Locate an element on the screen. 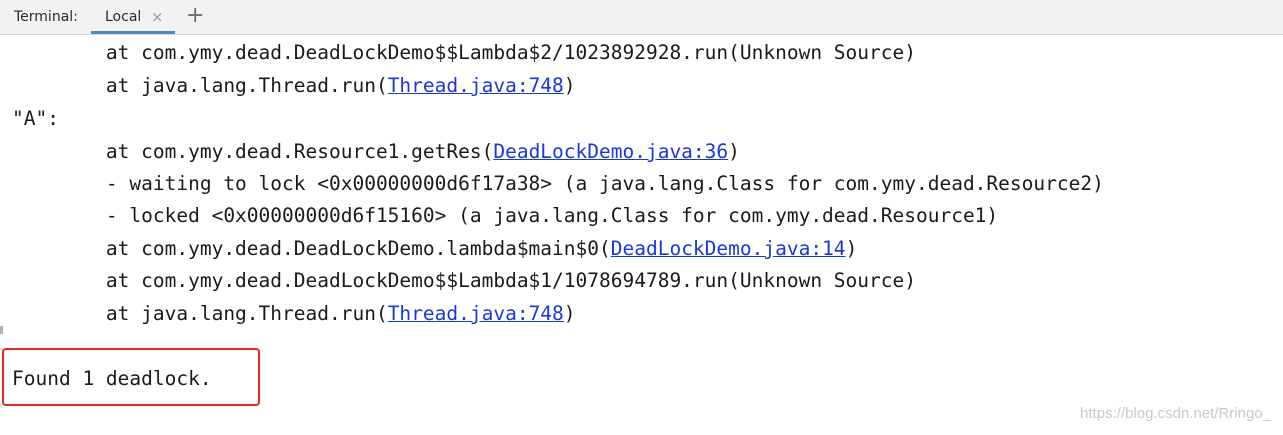 The width and height of the screenshot is (1283, 435). terminal-tab-bar: Terminal: Local × + is located at coordinates (641, 17).